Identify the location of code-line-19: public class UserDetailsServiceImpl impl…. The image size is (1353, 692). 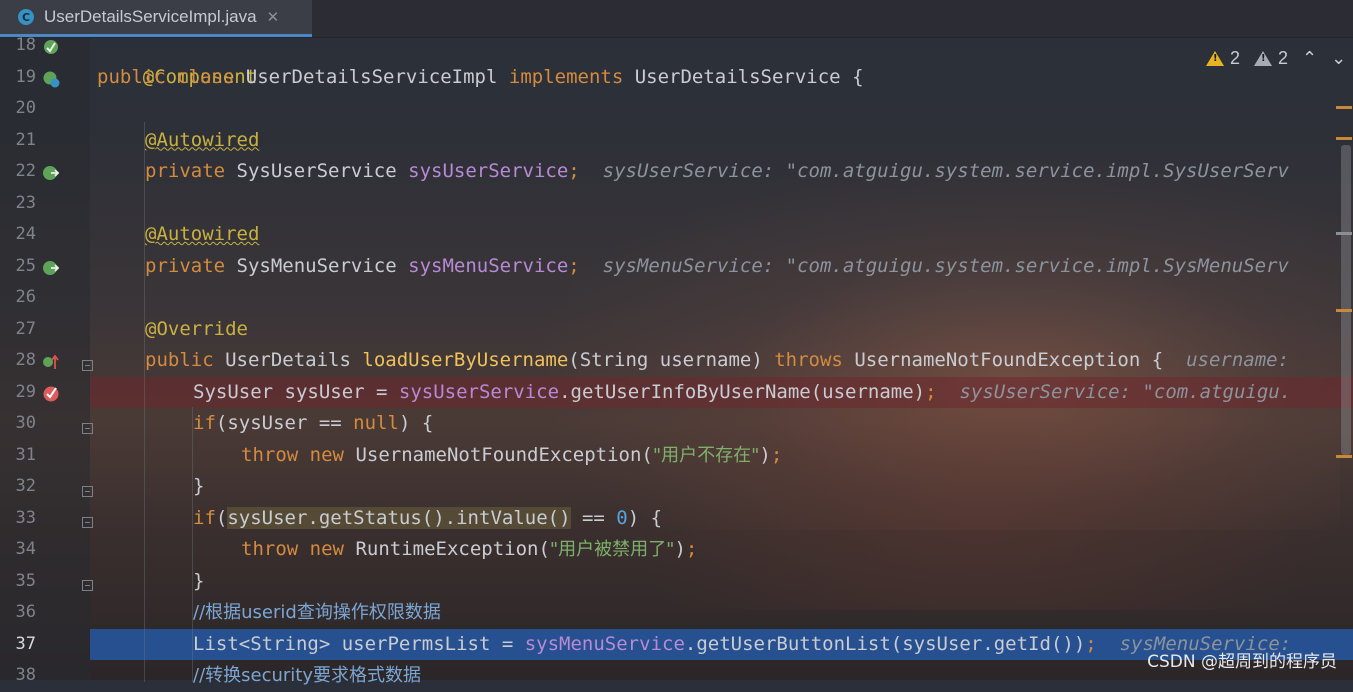
(480, 76).